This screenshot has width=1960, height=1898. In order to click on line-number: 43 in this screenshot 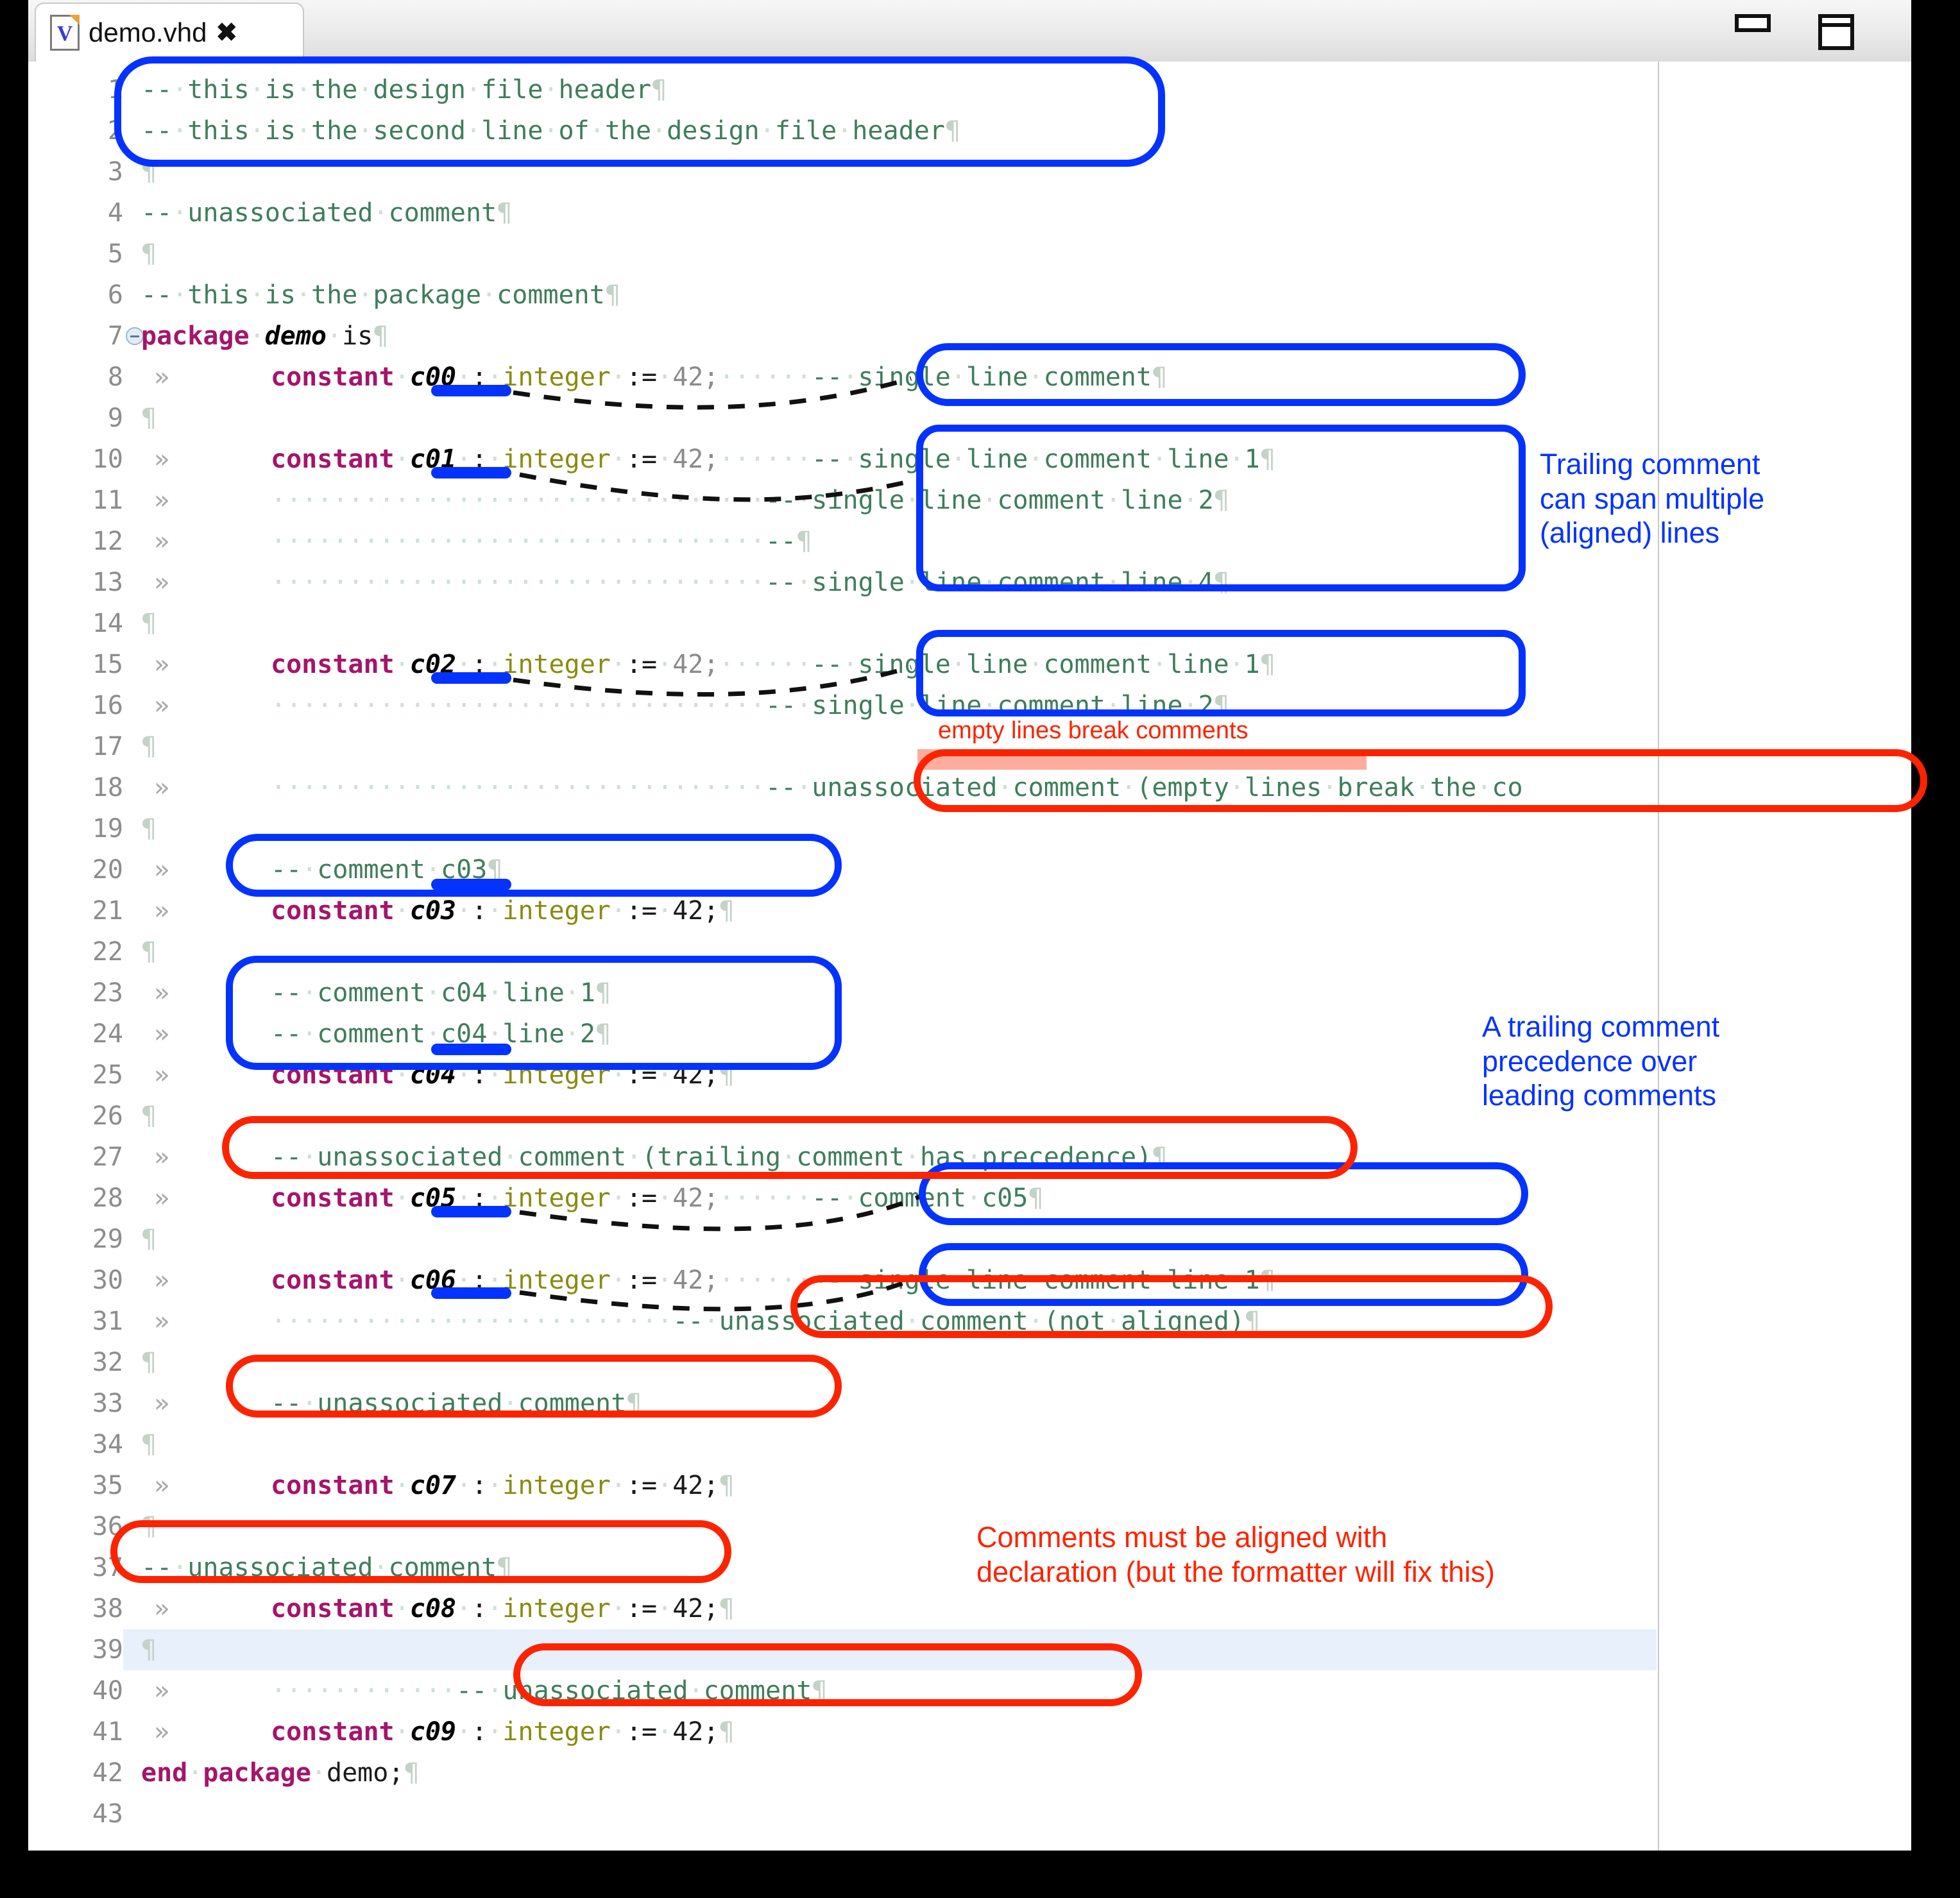, I will do `click(107, 1814)`.